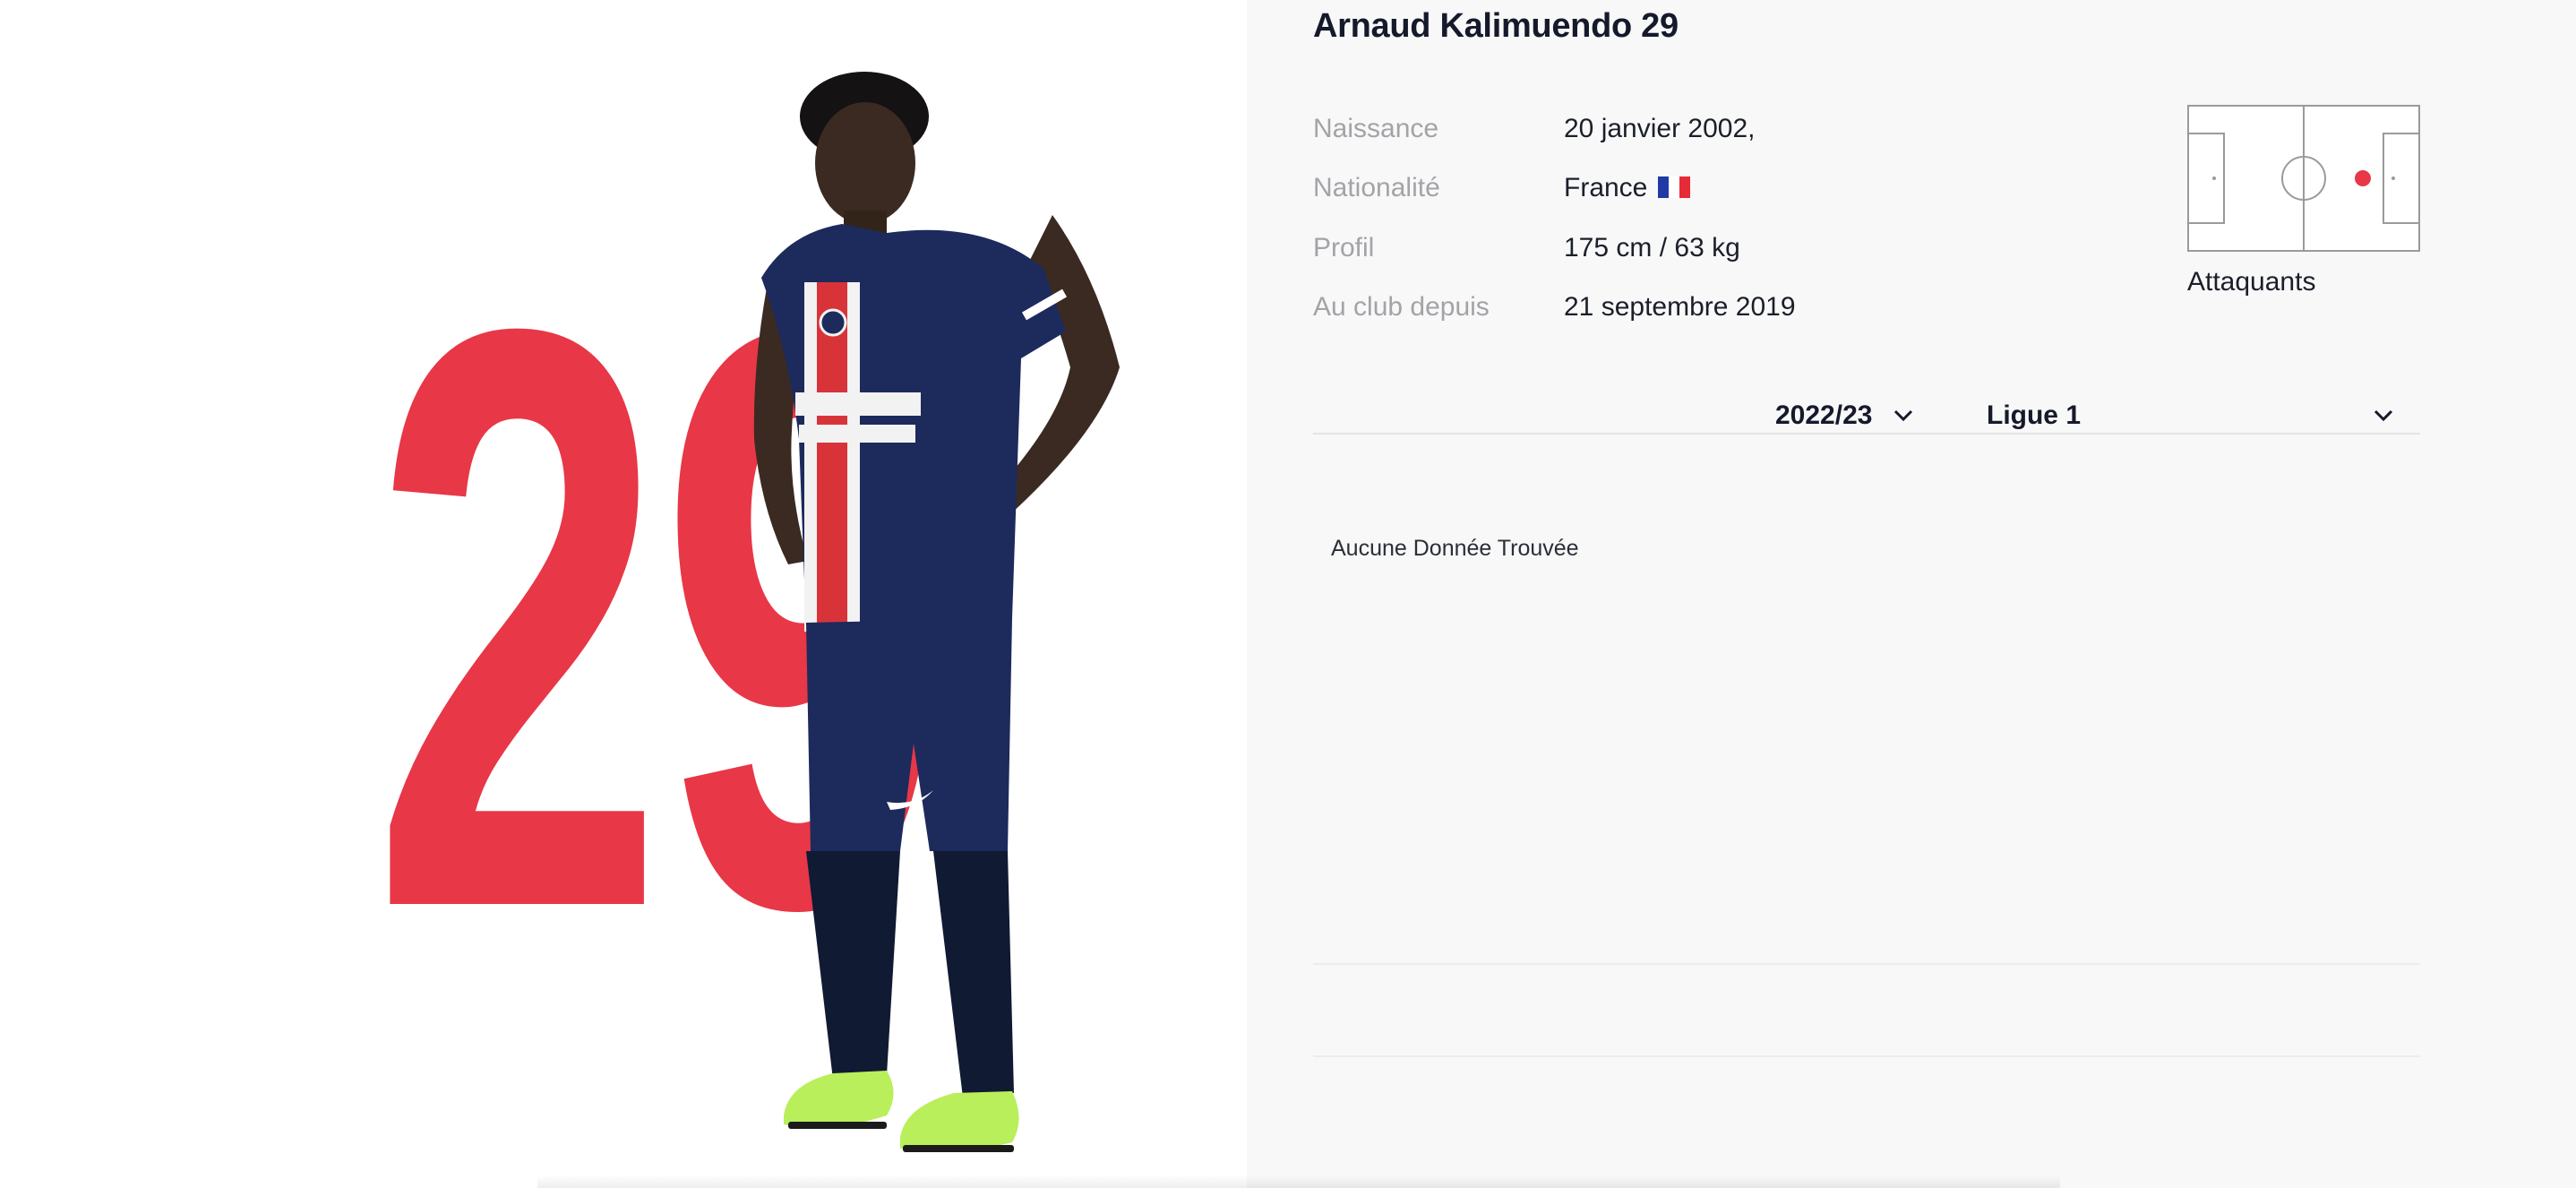  Describe the element at coordinates (1344, 248) in the screenshot. I see `profile-label: Profil` at that location.